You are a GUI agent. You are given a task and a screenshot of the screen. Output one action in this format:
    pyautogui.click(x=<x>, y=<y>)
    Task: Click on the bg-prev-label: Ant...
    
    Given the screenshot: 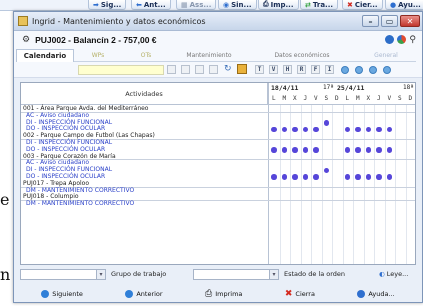 What is the action you would take?
    pyautogui.click(x=154, y=4)
    